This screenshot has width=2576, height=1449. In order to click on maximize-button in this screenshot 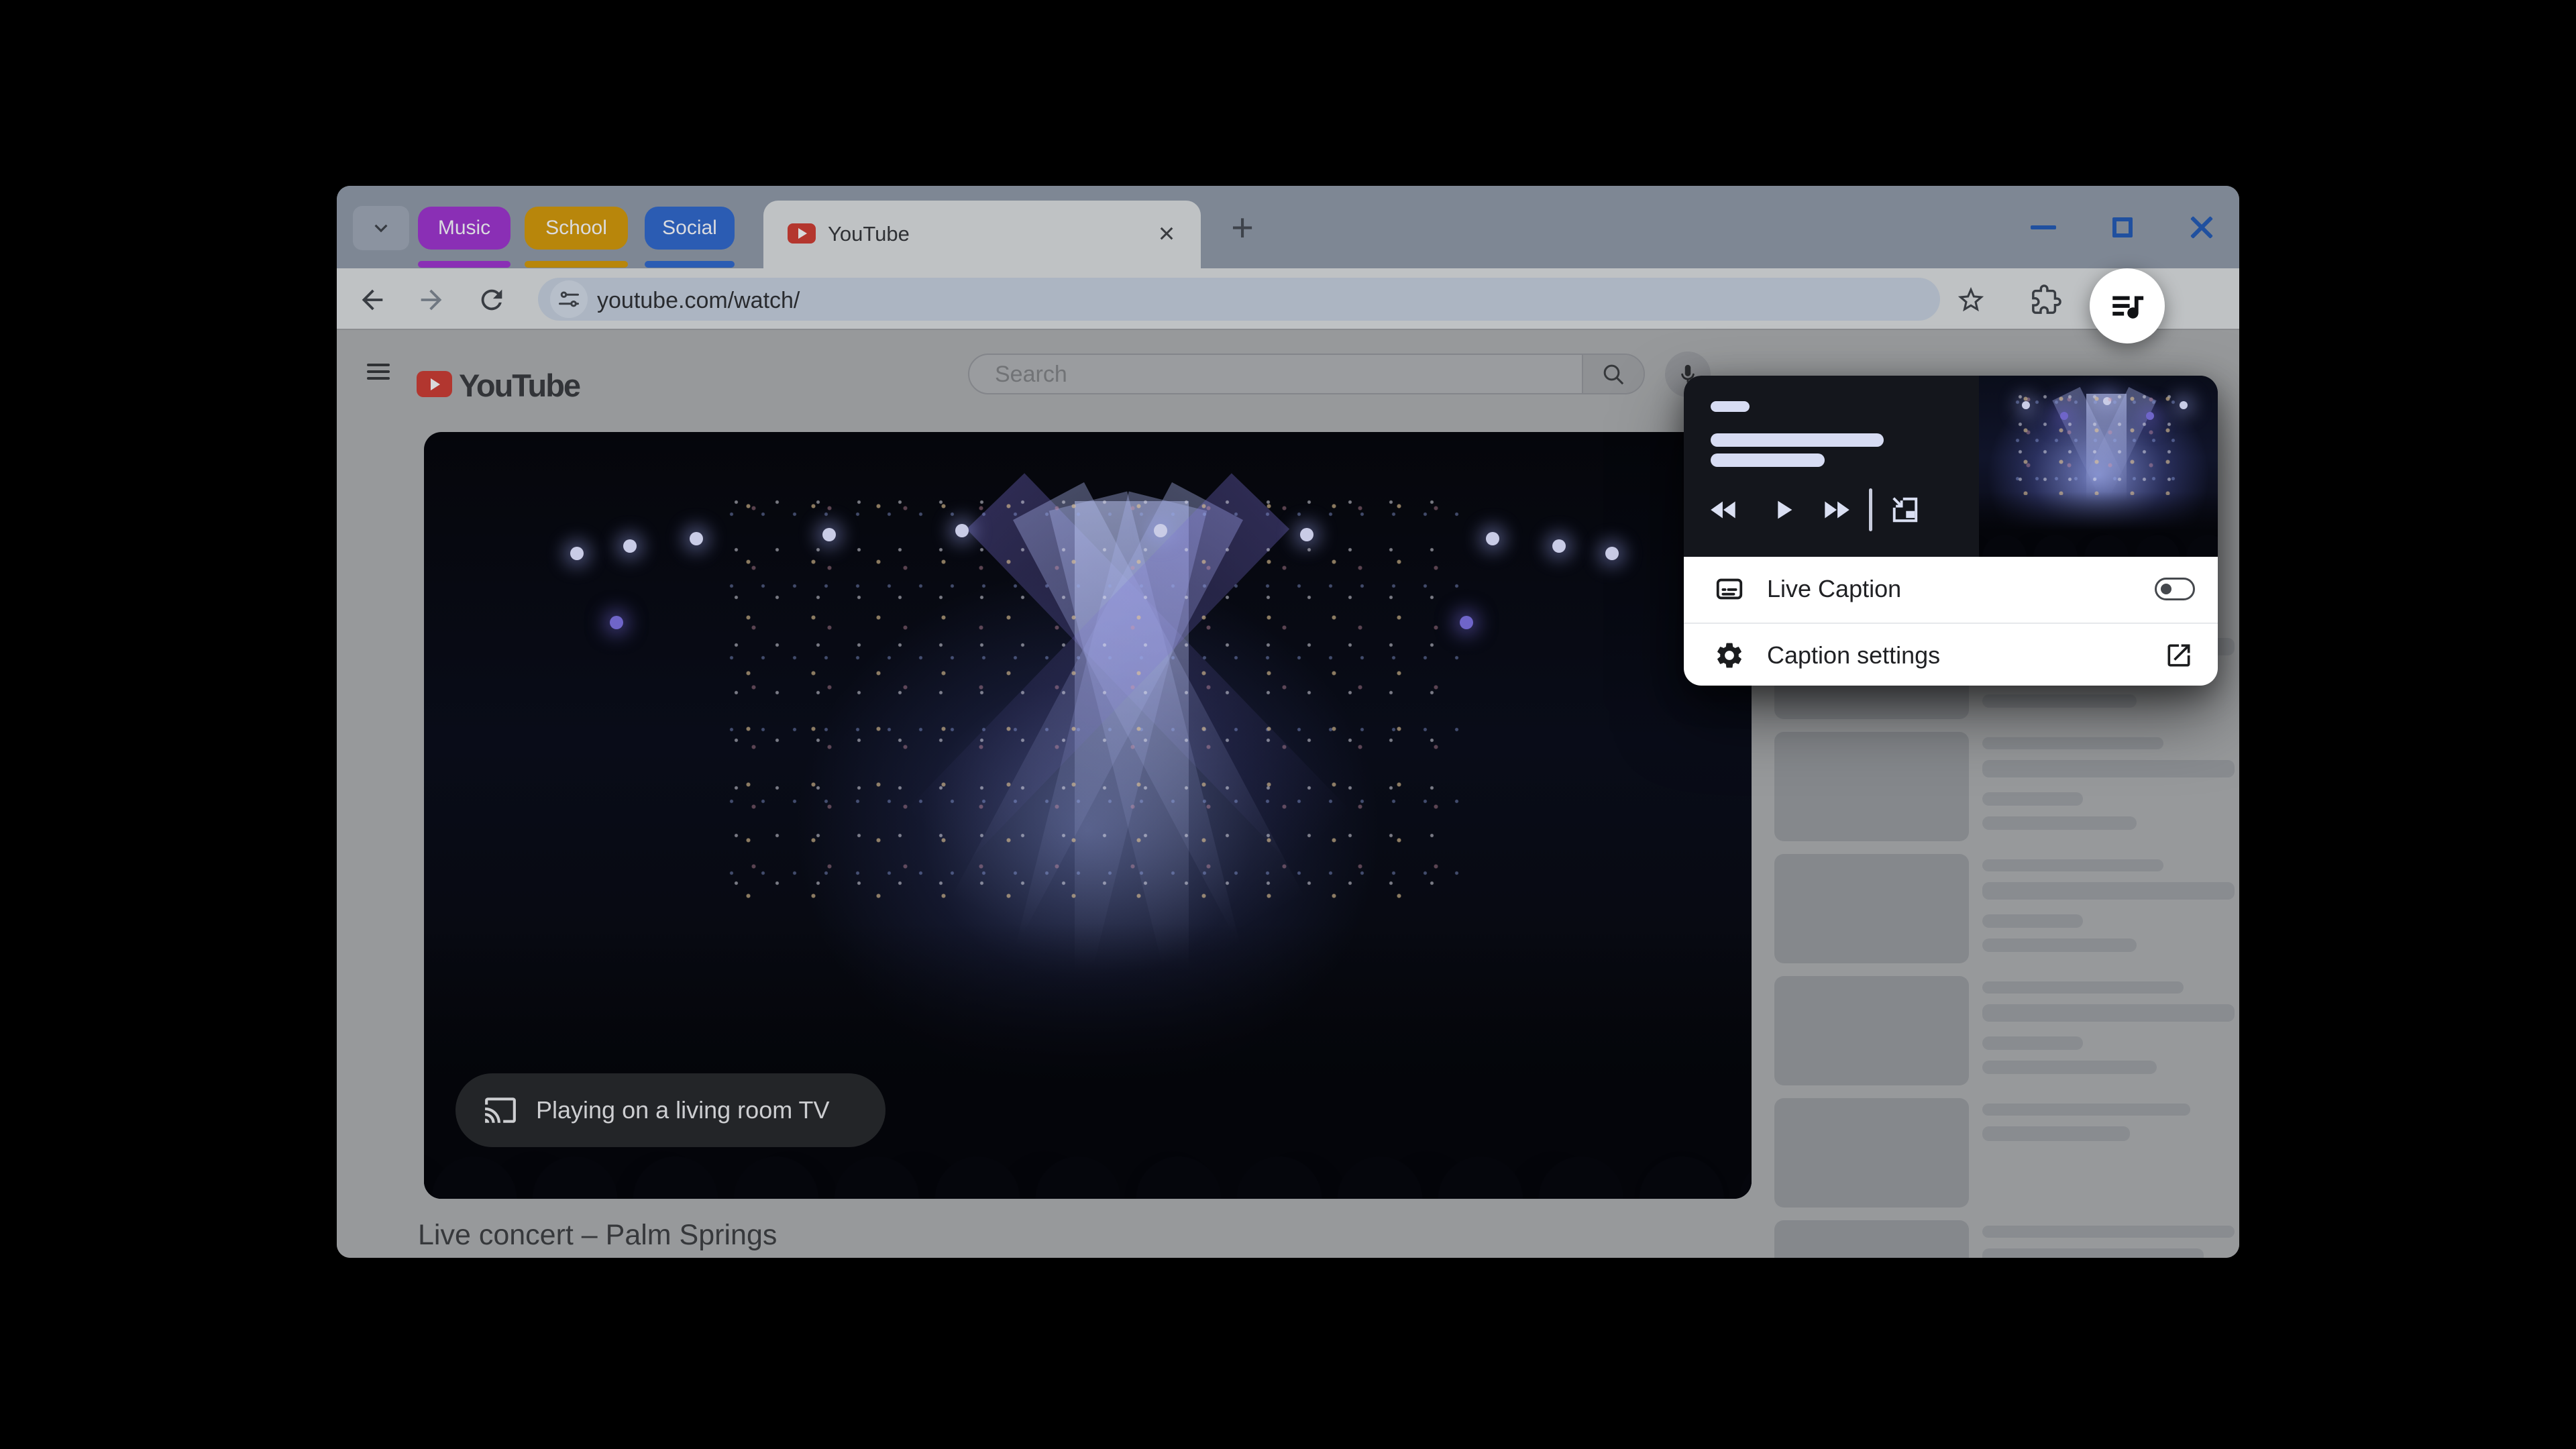, I will do `click(2122, 227)`.